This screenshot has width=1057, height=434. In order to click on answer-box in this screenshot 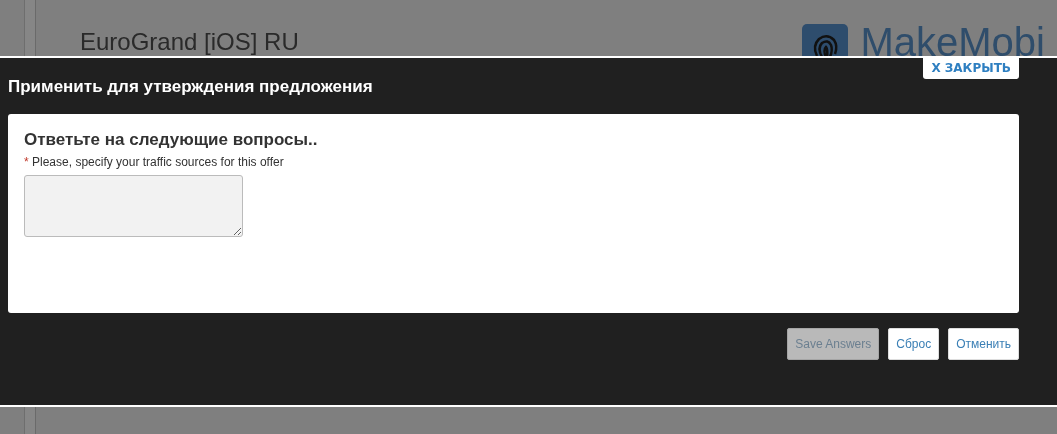, I will do `click(133, 206)`.